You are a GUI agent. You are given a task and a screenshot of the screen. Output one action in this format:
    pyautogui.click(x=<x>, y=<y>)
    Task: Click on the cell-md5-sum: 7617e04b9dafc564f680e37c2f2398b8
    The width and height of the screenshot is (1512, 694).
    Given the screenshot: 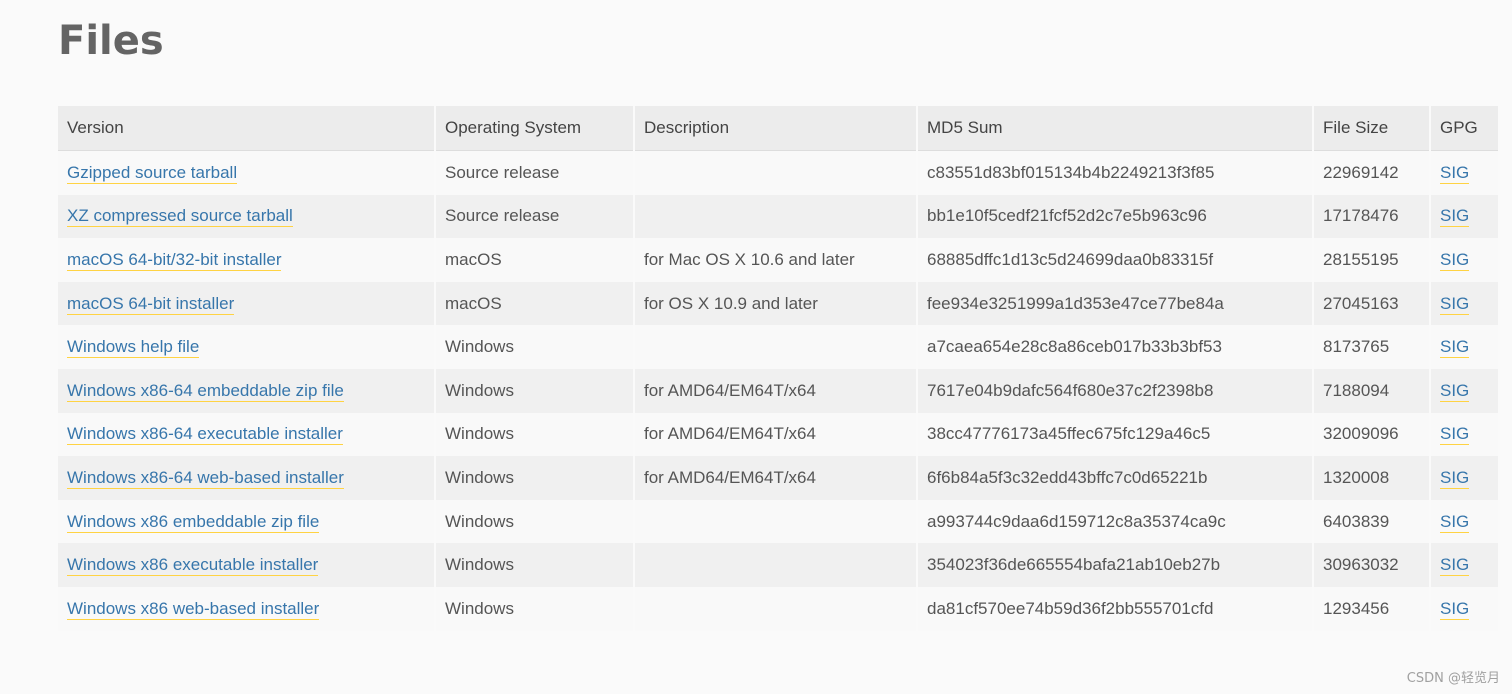 What is the action you would take?
    pyautogui.click(x=1114, y=390)
    